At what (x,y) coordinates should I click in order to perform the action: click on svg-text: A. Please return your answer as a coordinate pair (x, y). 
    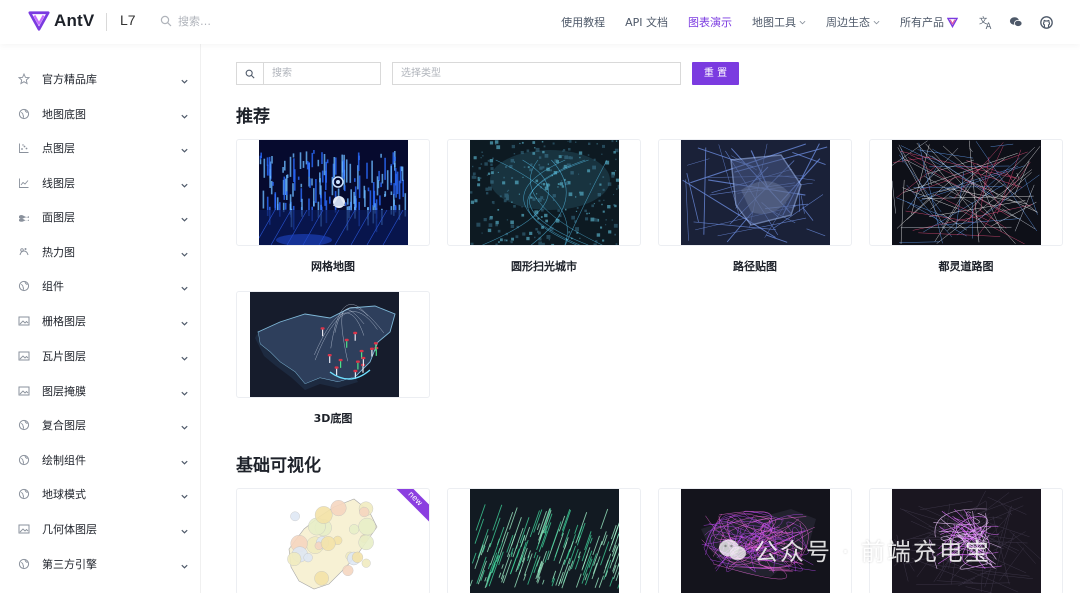
    Looking at the image, I should click on (988, 25).